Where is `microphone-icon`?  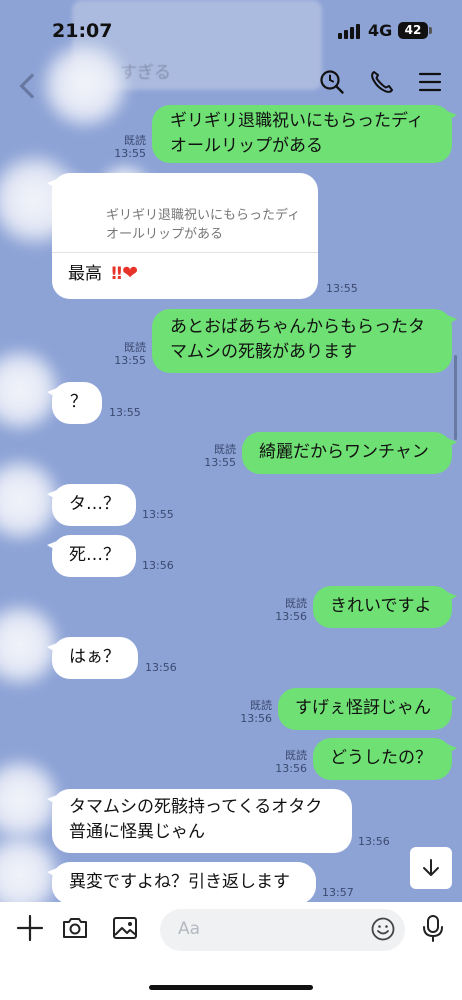 microphone-icon is located at coordinates (433, 928).